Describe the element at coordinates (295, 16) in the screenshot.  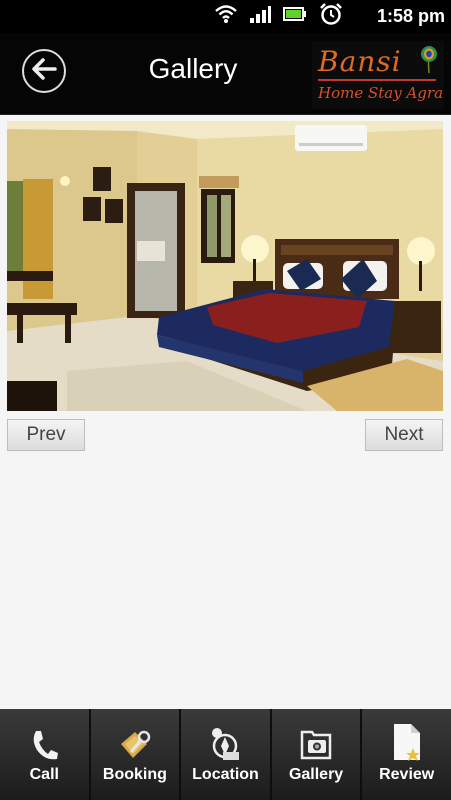
I see `battery-icon` at that location.